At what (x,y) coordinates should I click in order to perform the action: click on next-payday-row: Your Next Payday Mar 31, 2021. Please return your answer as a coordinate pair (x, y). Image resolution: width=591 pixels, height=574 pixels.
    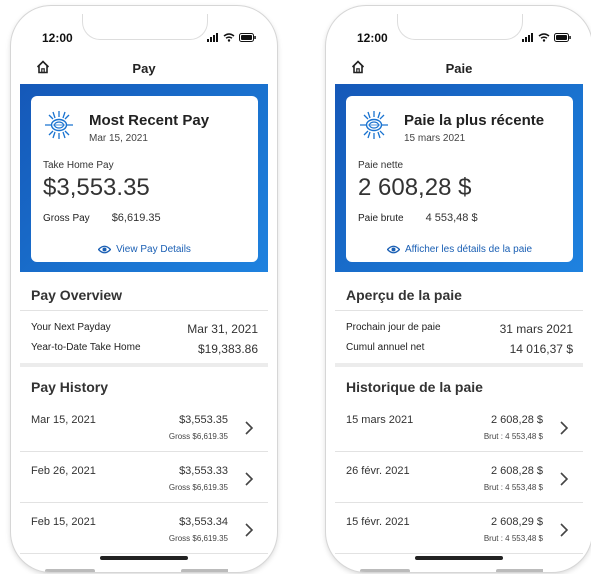
    Looking at the image, I should click on (144, 329).